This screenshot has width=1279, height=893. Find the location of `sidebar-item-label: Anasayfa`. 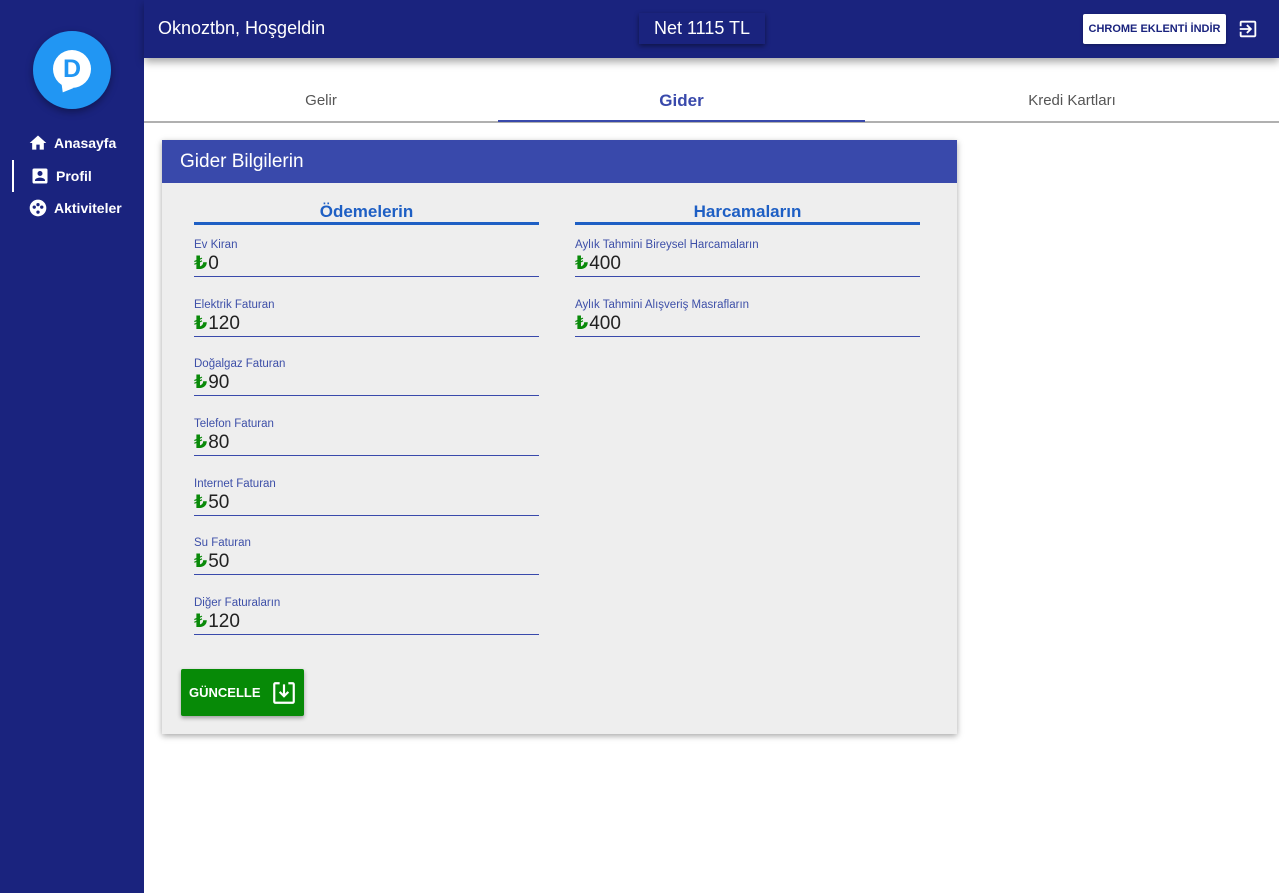

sidebar-item-label: Anasayfa is located at coordinates (85, 143).